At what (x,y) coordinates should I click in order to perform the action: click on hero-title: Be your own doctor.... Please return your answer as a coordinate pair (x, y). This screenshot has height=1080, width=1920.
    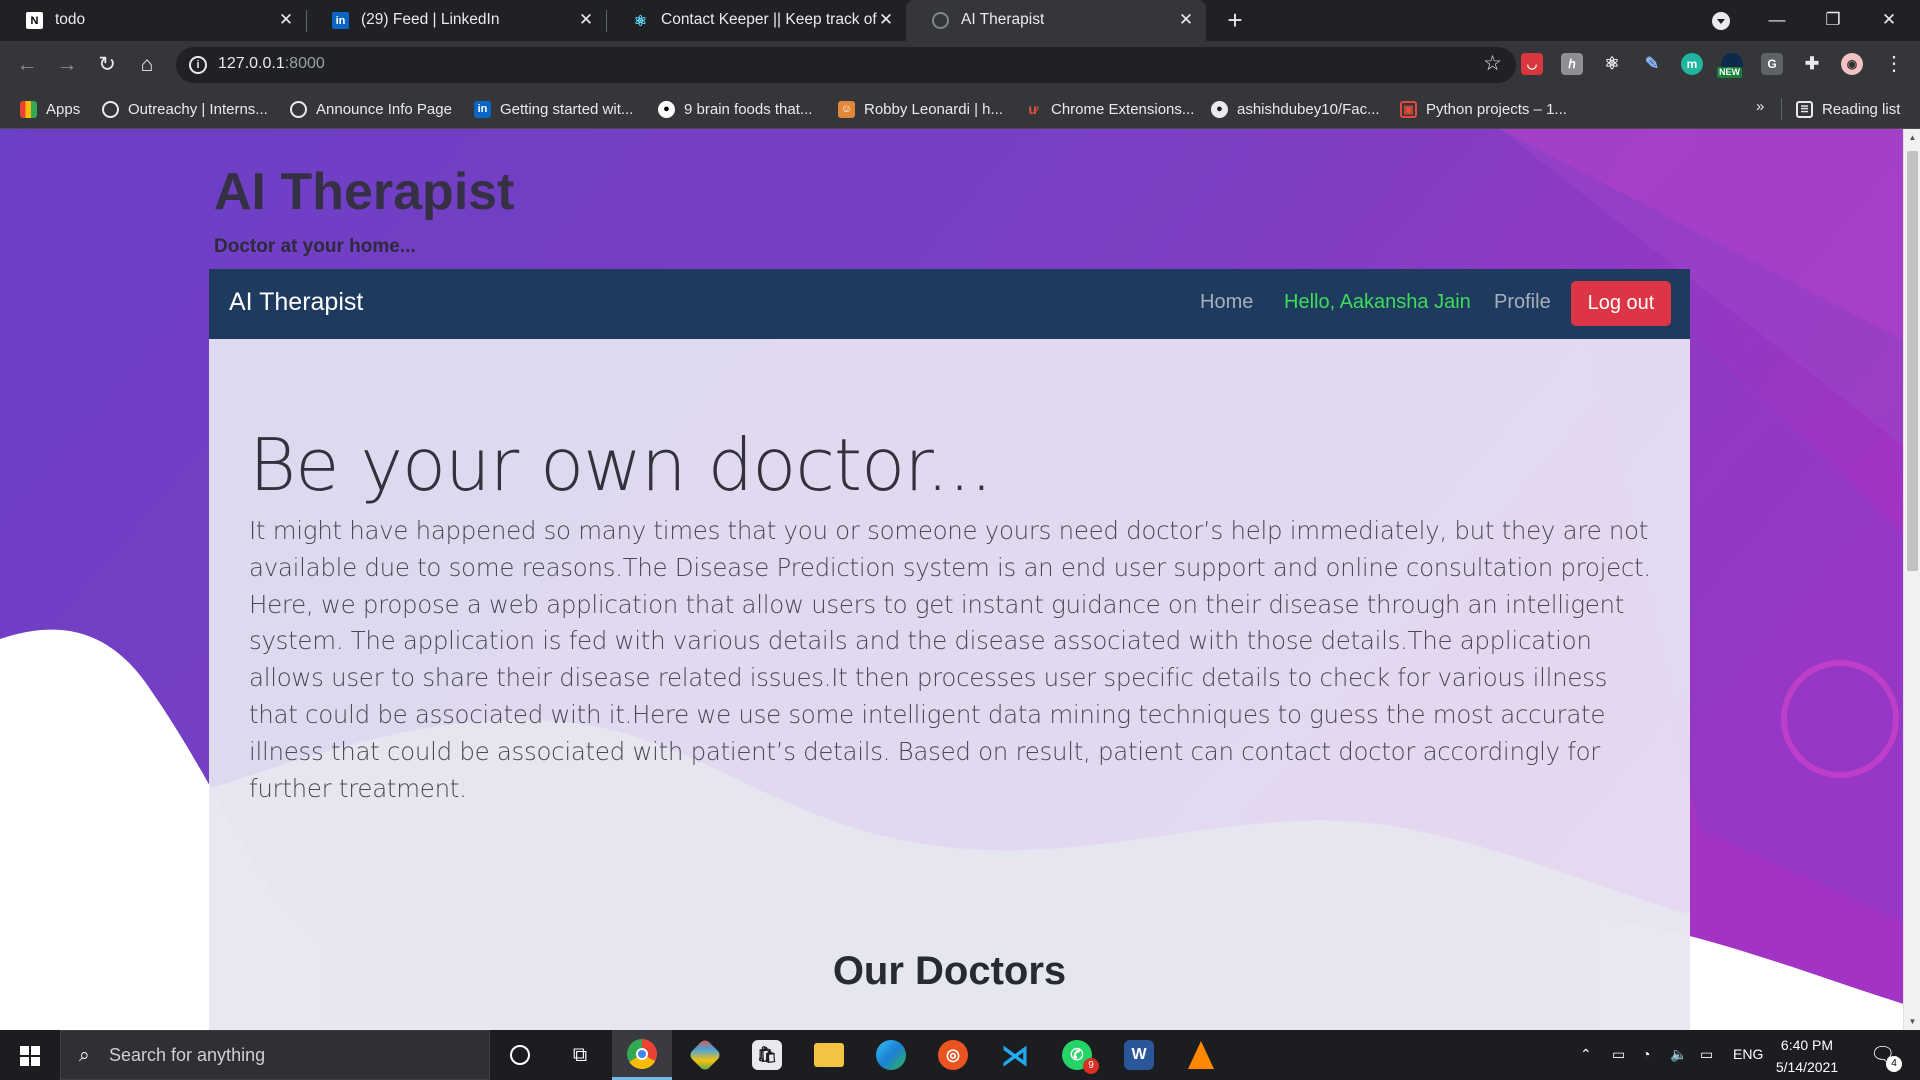
    Looking at the image, I should click on (621, 465).